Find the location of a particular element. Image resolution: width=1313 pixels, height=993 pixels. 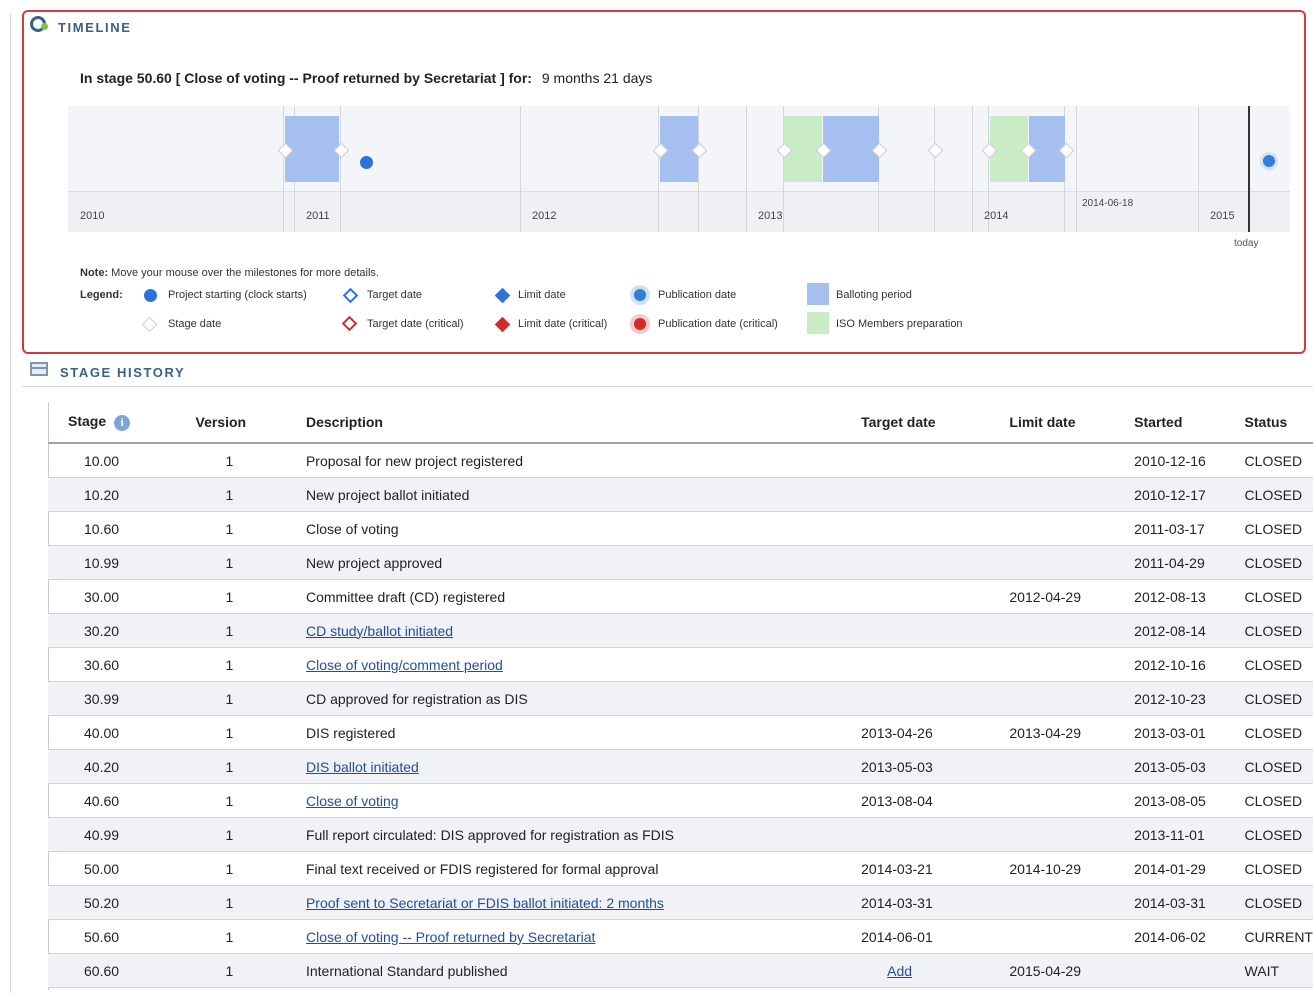

cell-description: CD approved for registration as DIS is located at coordinates (583, 698).